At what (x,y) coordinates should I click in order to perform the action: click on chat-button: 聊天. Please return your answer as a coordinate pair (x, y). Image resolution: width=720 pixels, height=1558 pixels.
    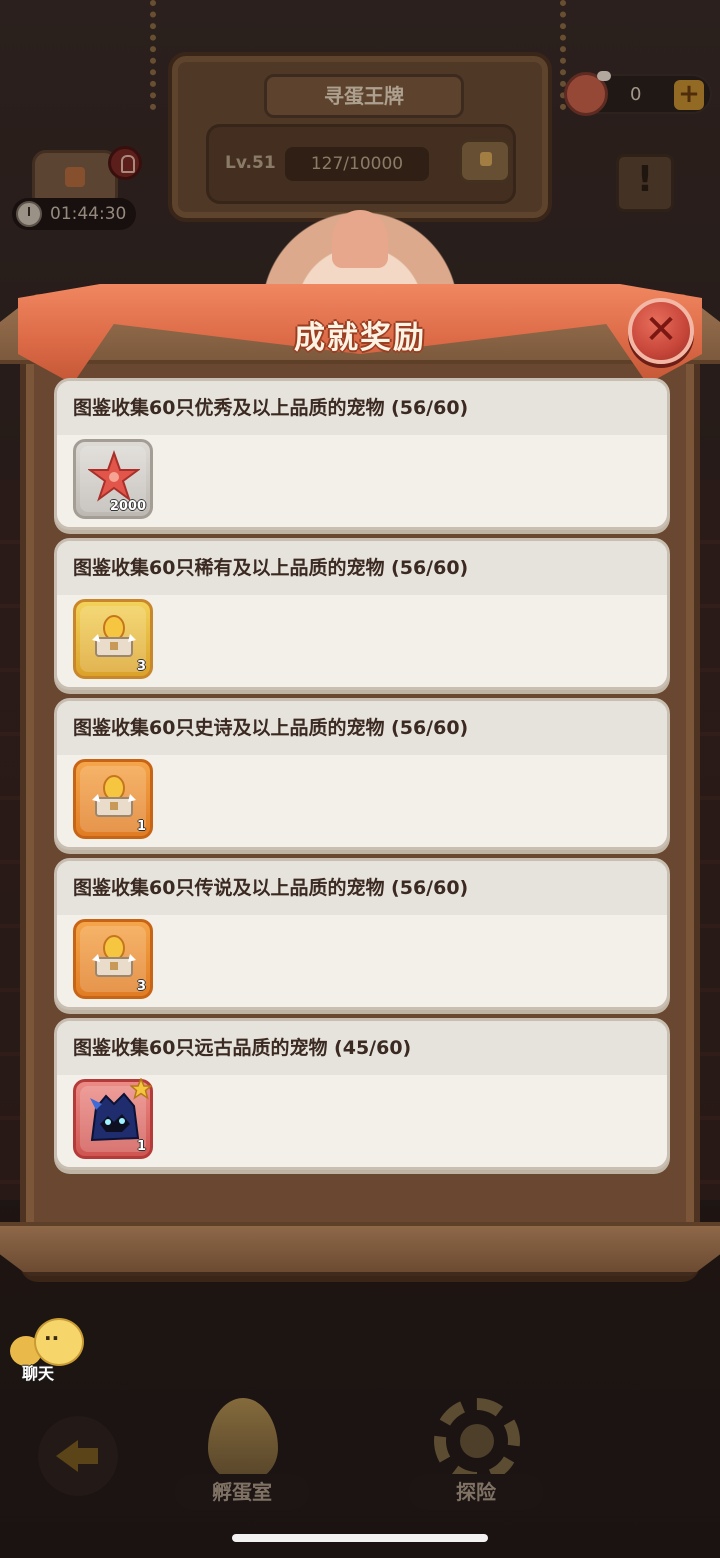
    Looking at the image, I should click on (48, 1351).